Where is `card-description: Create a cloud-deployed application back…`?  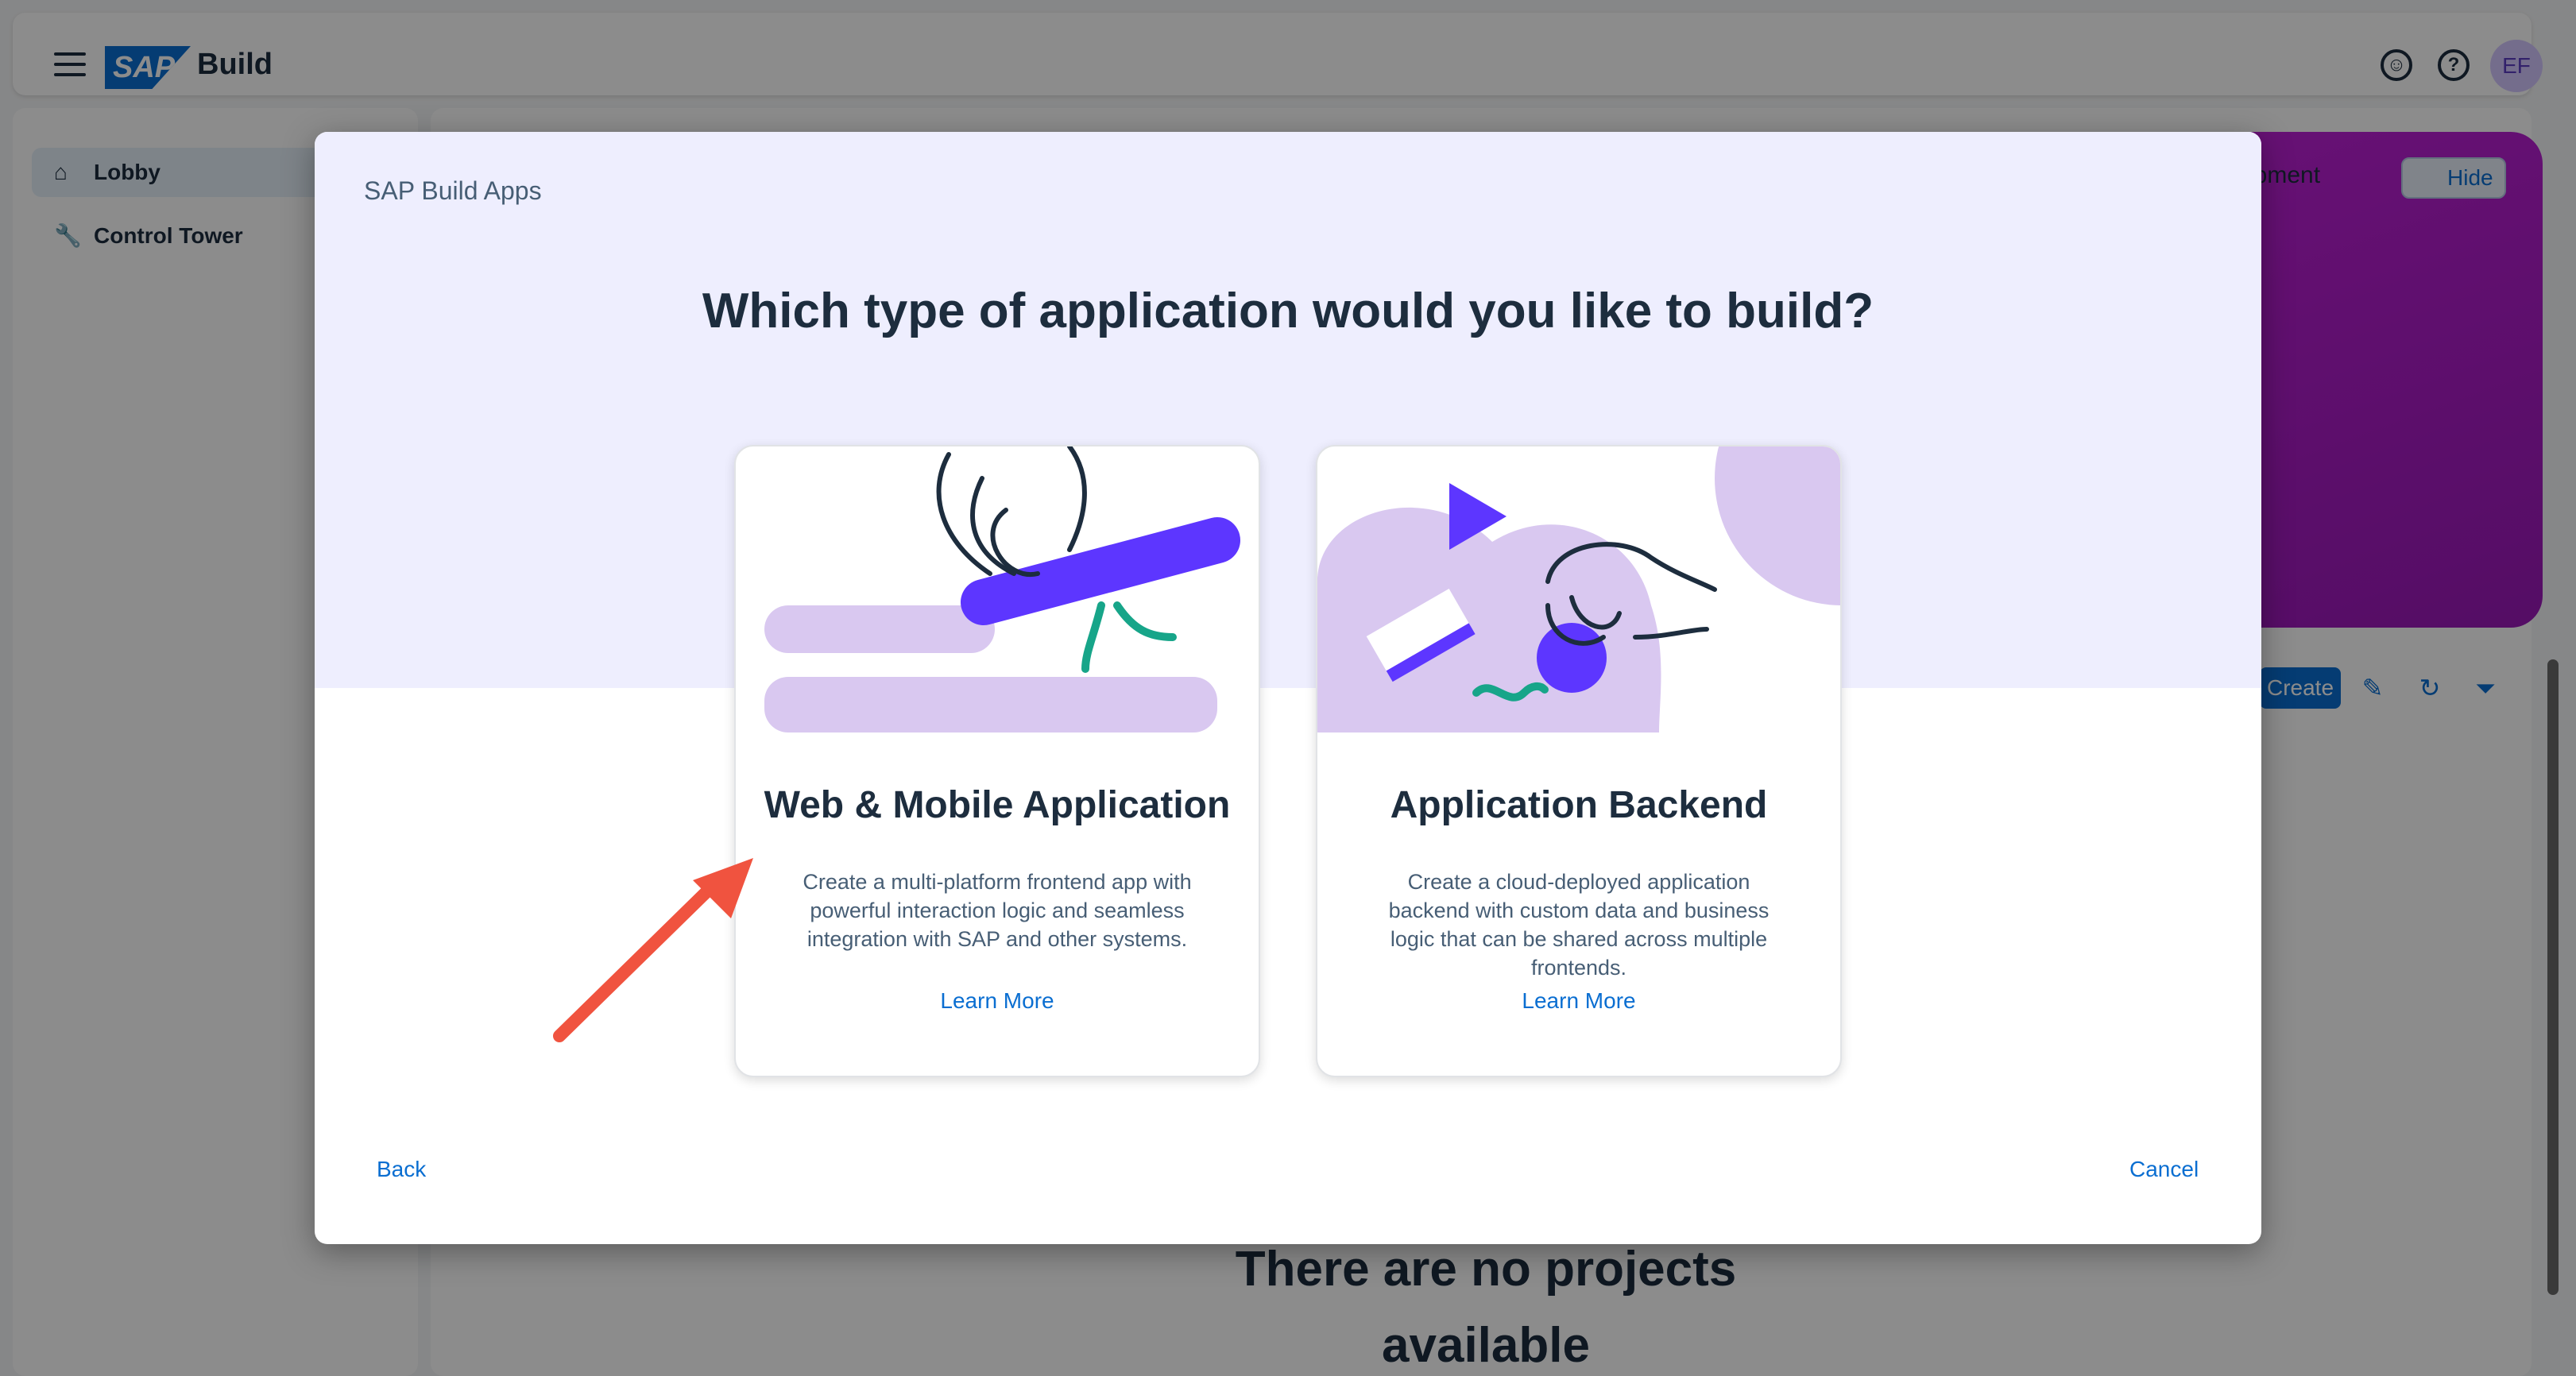 card-description: Create a cloud-deployed application back… is located at coordinates (1579, 925).